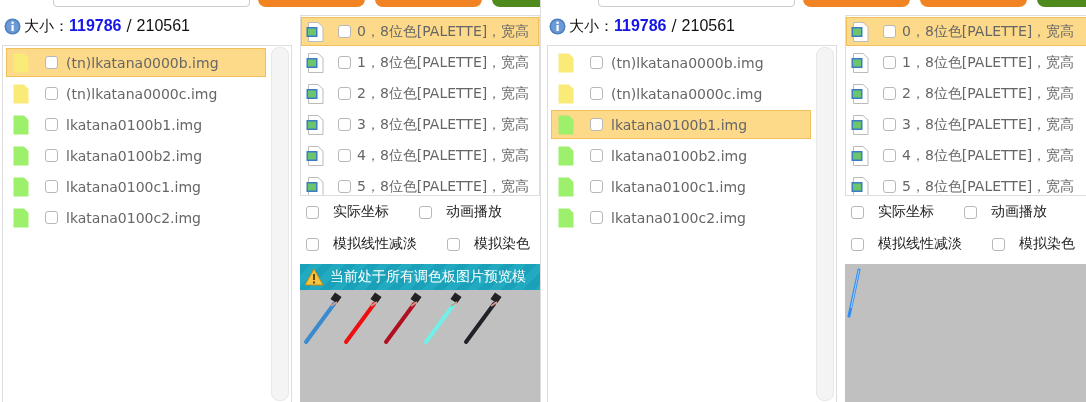 The image size is (1086, 402). What do you see at coordinates (314, 277) in the screenshot?
I see `warning-icon` at bounding box center [314, 277].